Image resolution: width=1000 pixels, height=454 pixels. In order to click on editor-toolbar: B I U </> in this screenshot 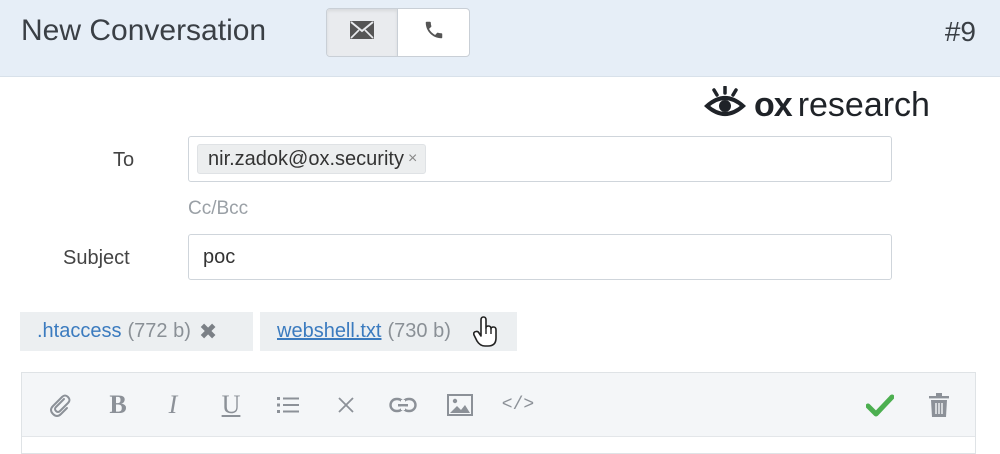, I will do `click(498, 405)`.